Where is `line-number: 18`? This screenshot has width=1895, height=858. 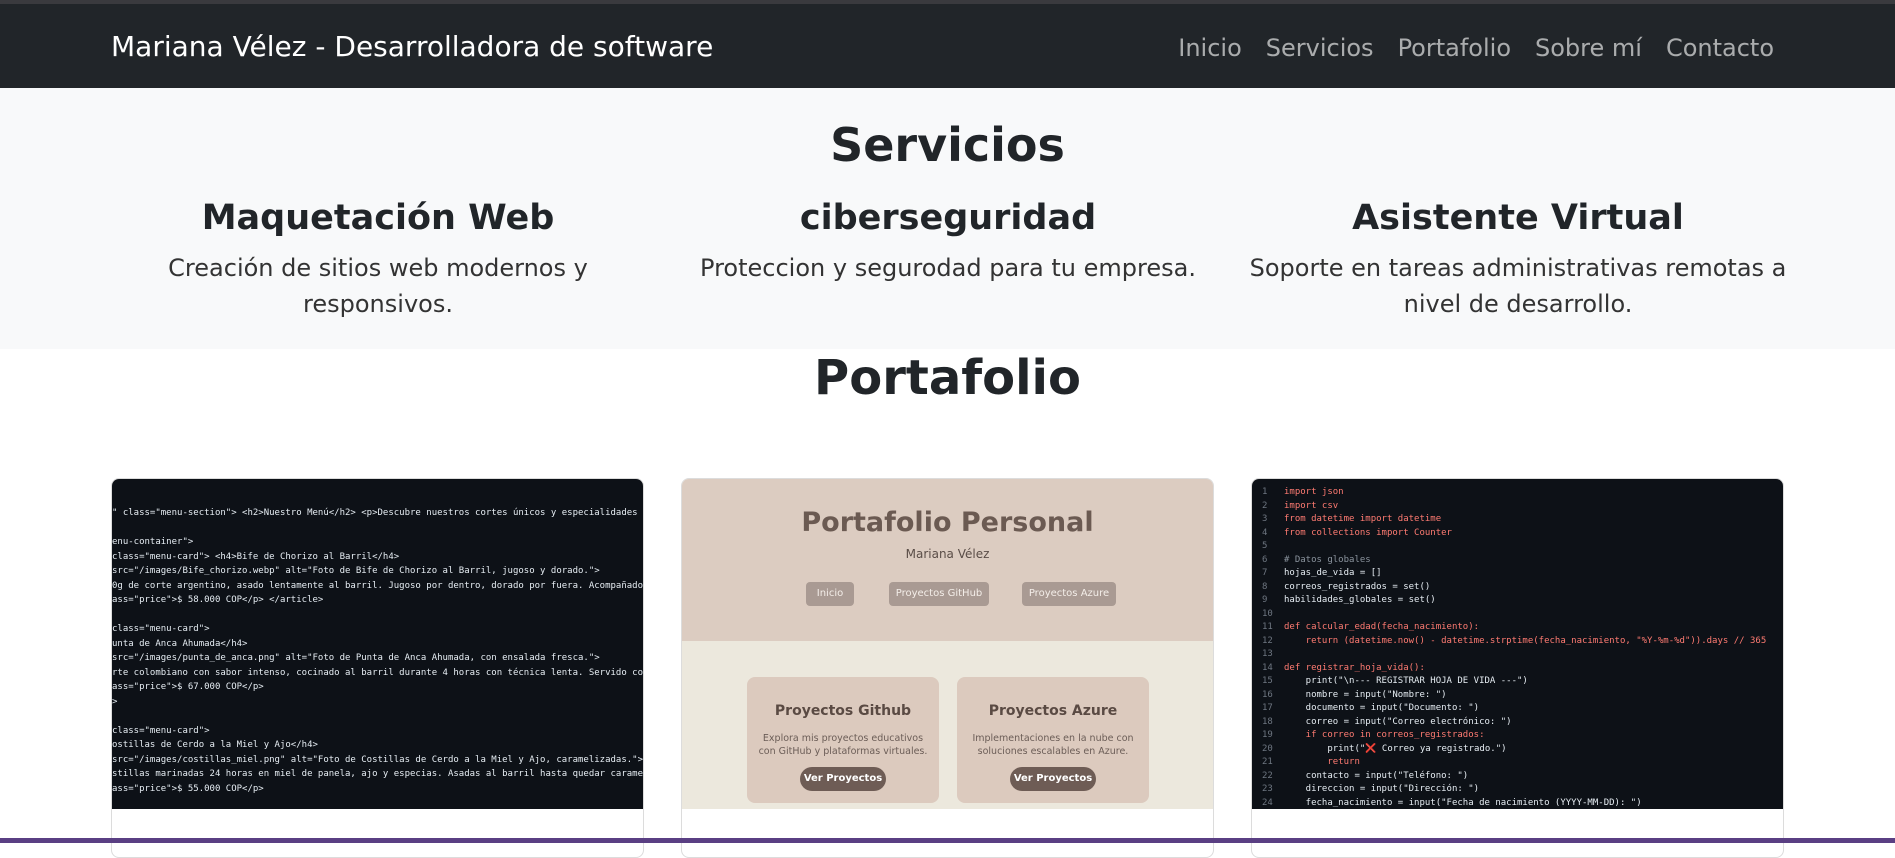 line-number: 18 is located at coordinates (1267, 721).